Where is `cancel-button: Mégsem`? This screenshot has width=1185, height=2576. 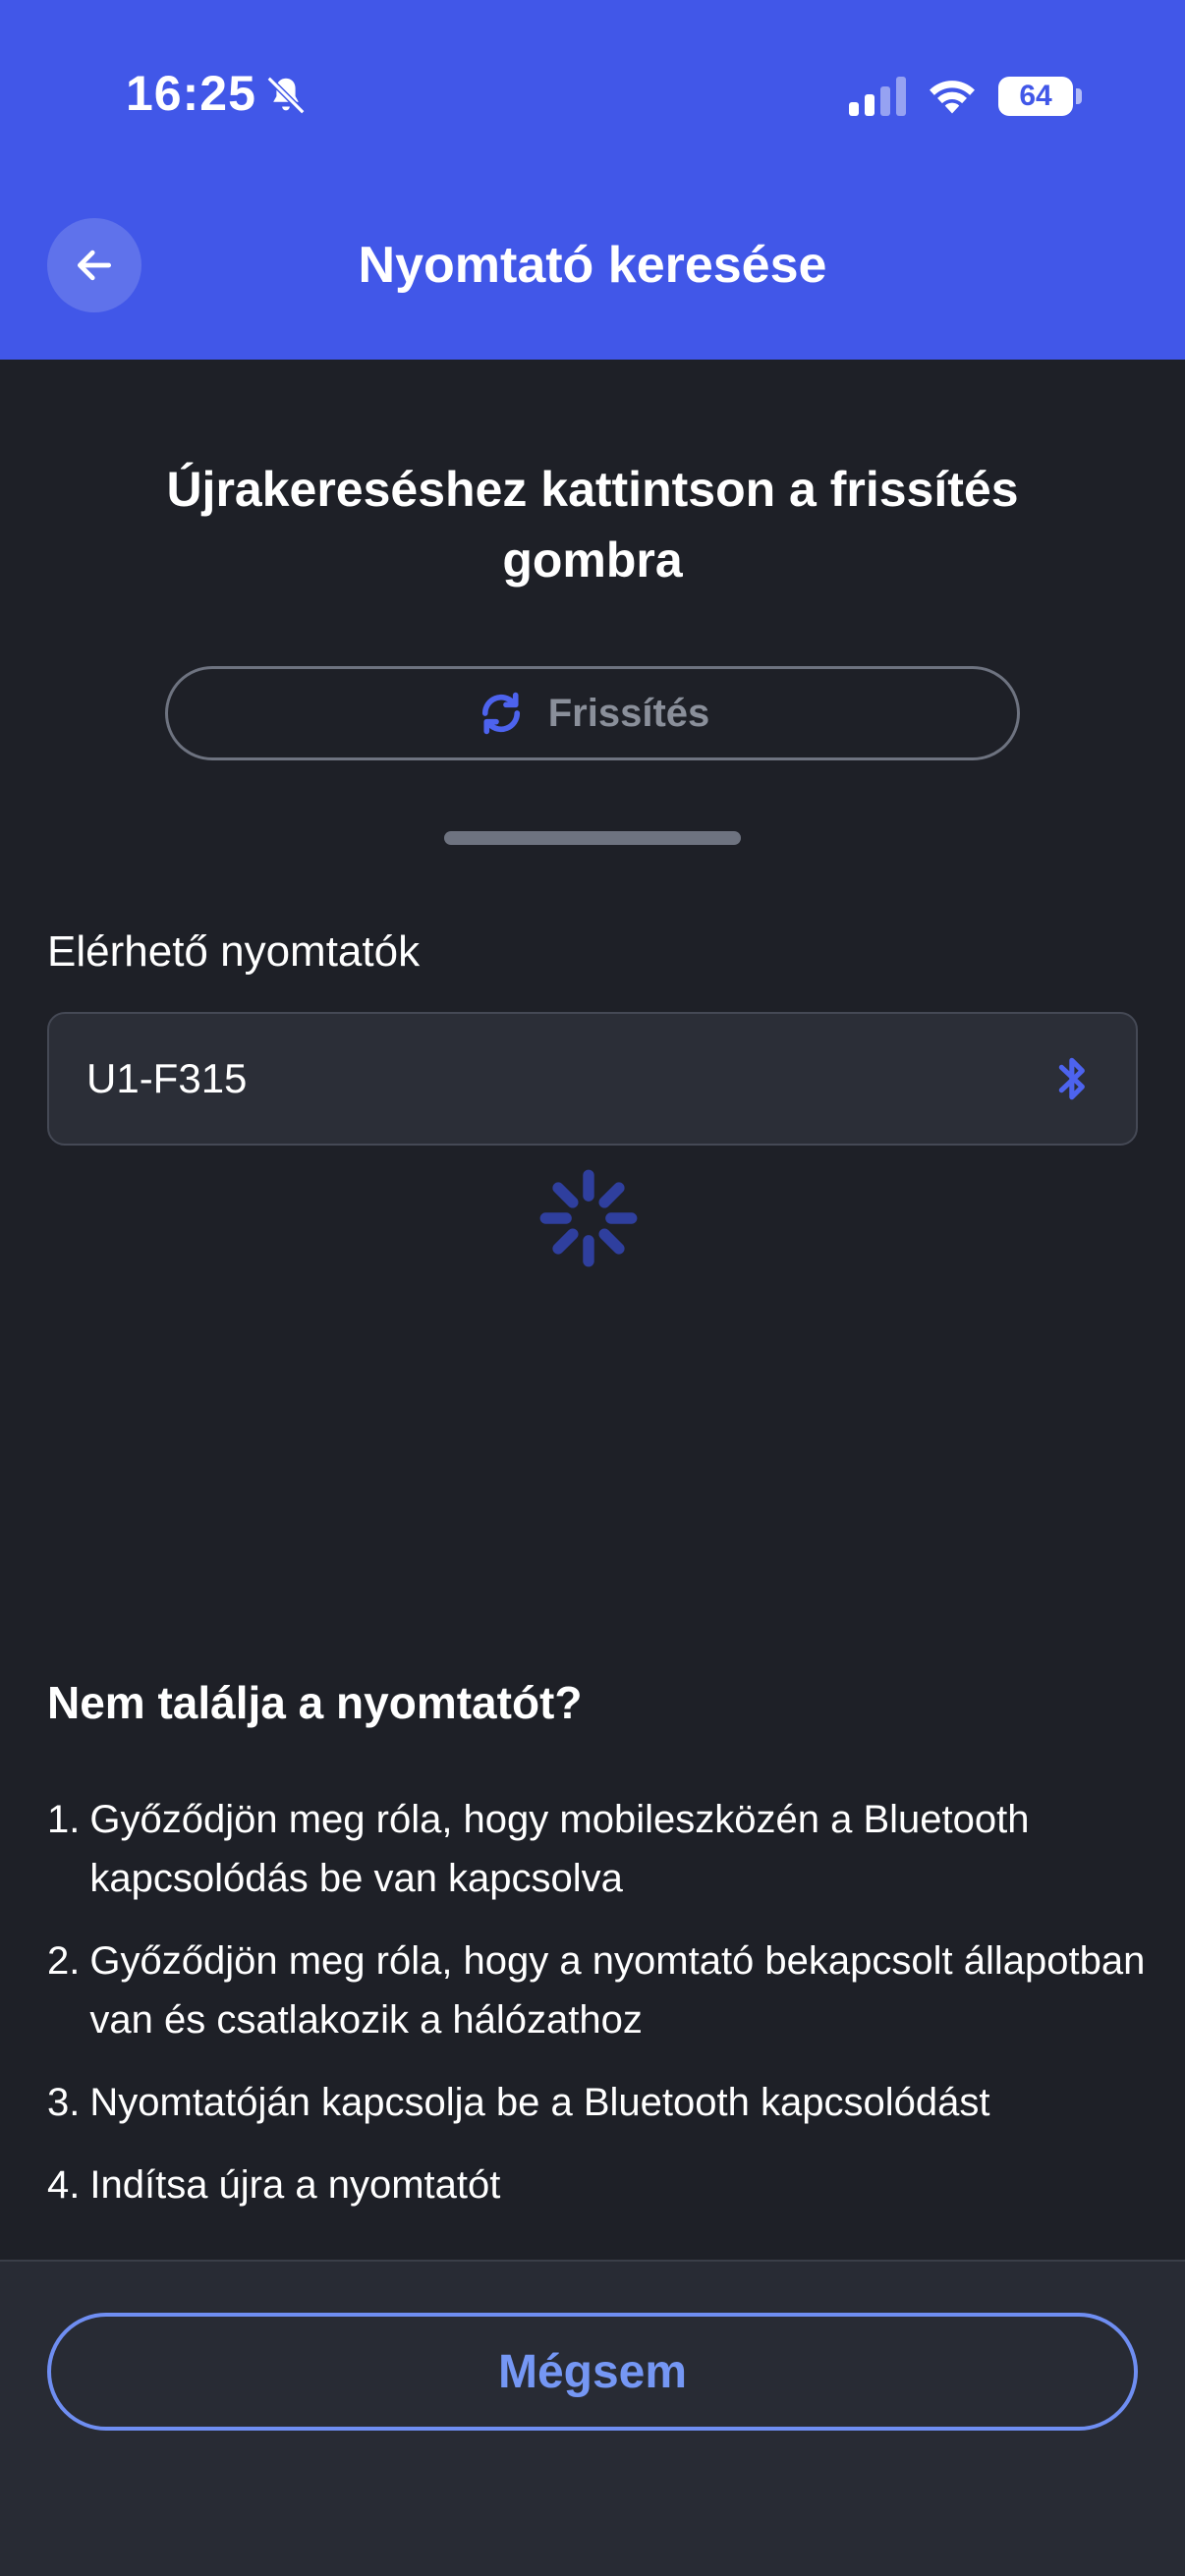
cancel-button: Mégsem is located at coordinates (592, 2372).